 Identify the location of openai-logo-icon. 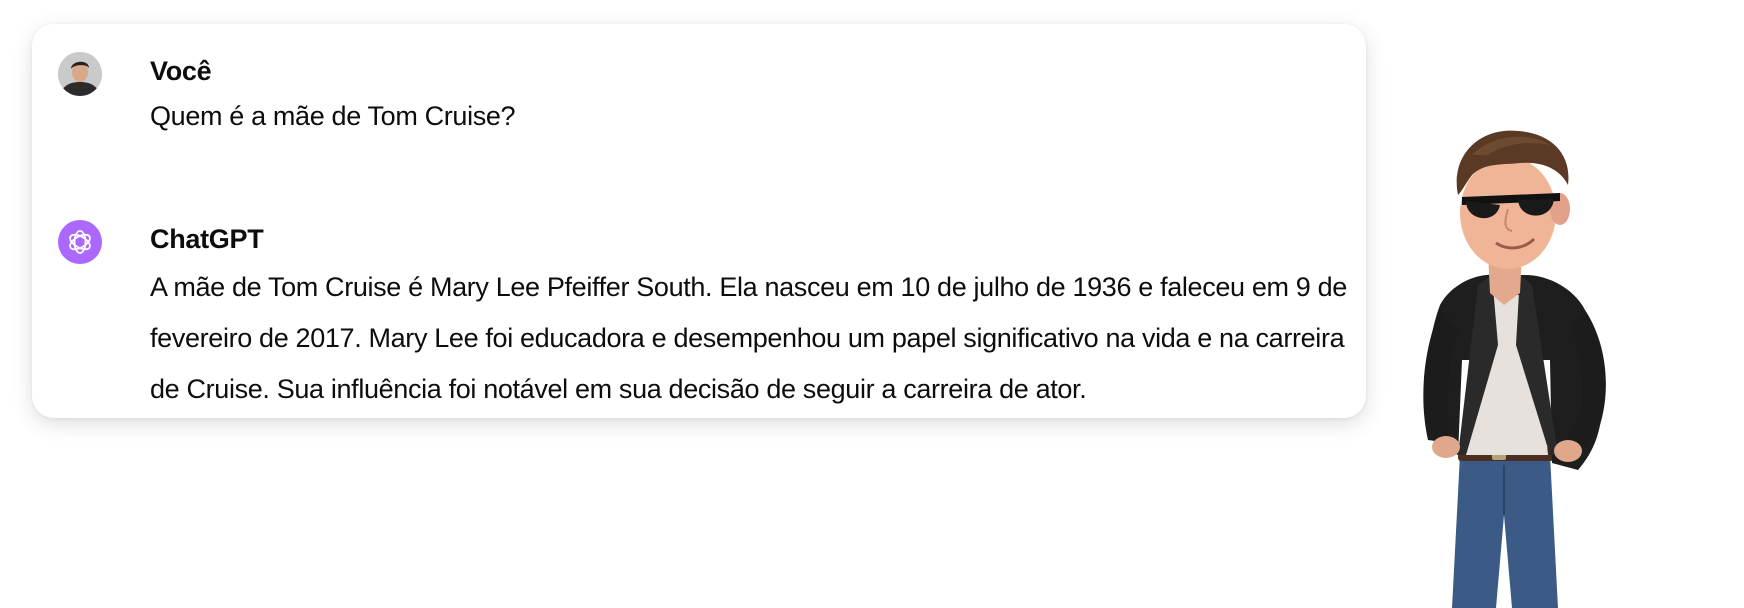
(80, 242).